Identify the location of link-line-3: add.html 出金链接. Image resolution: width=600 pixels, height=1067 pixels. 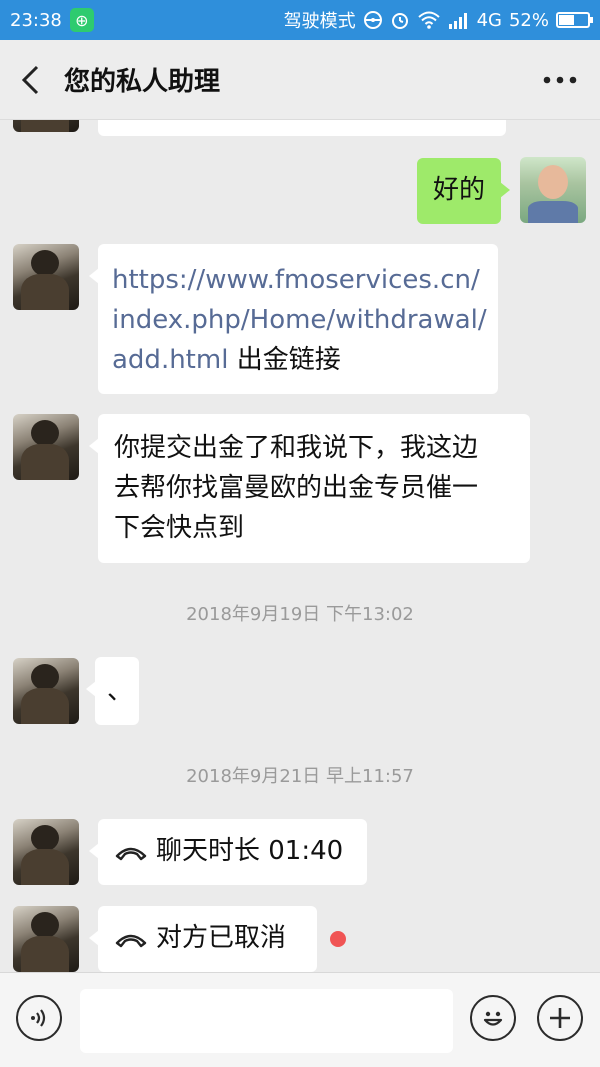
(298, 360).